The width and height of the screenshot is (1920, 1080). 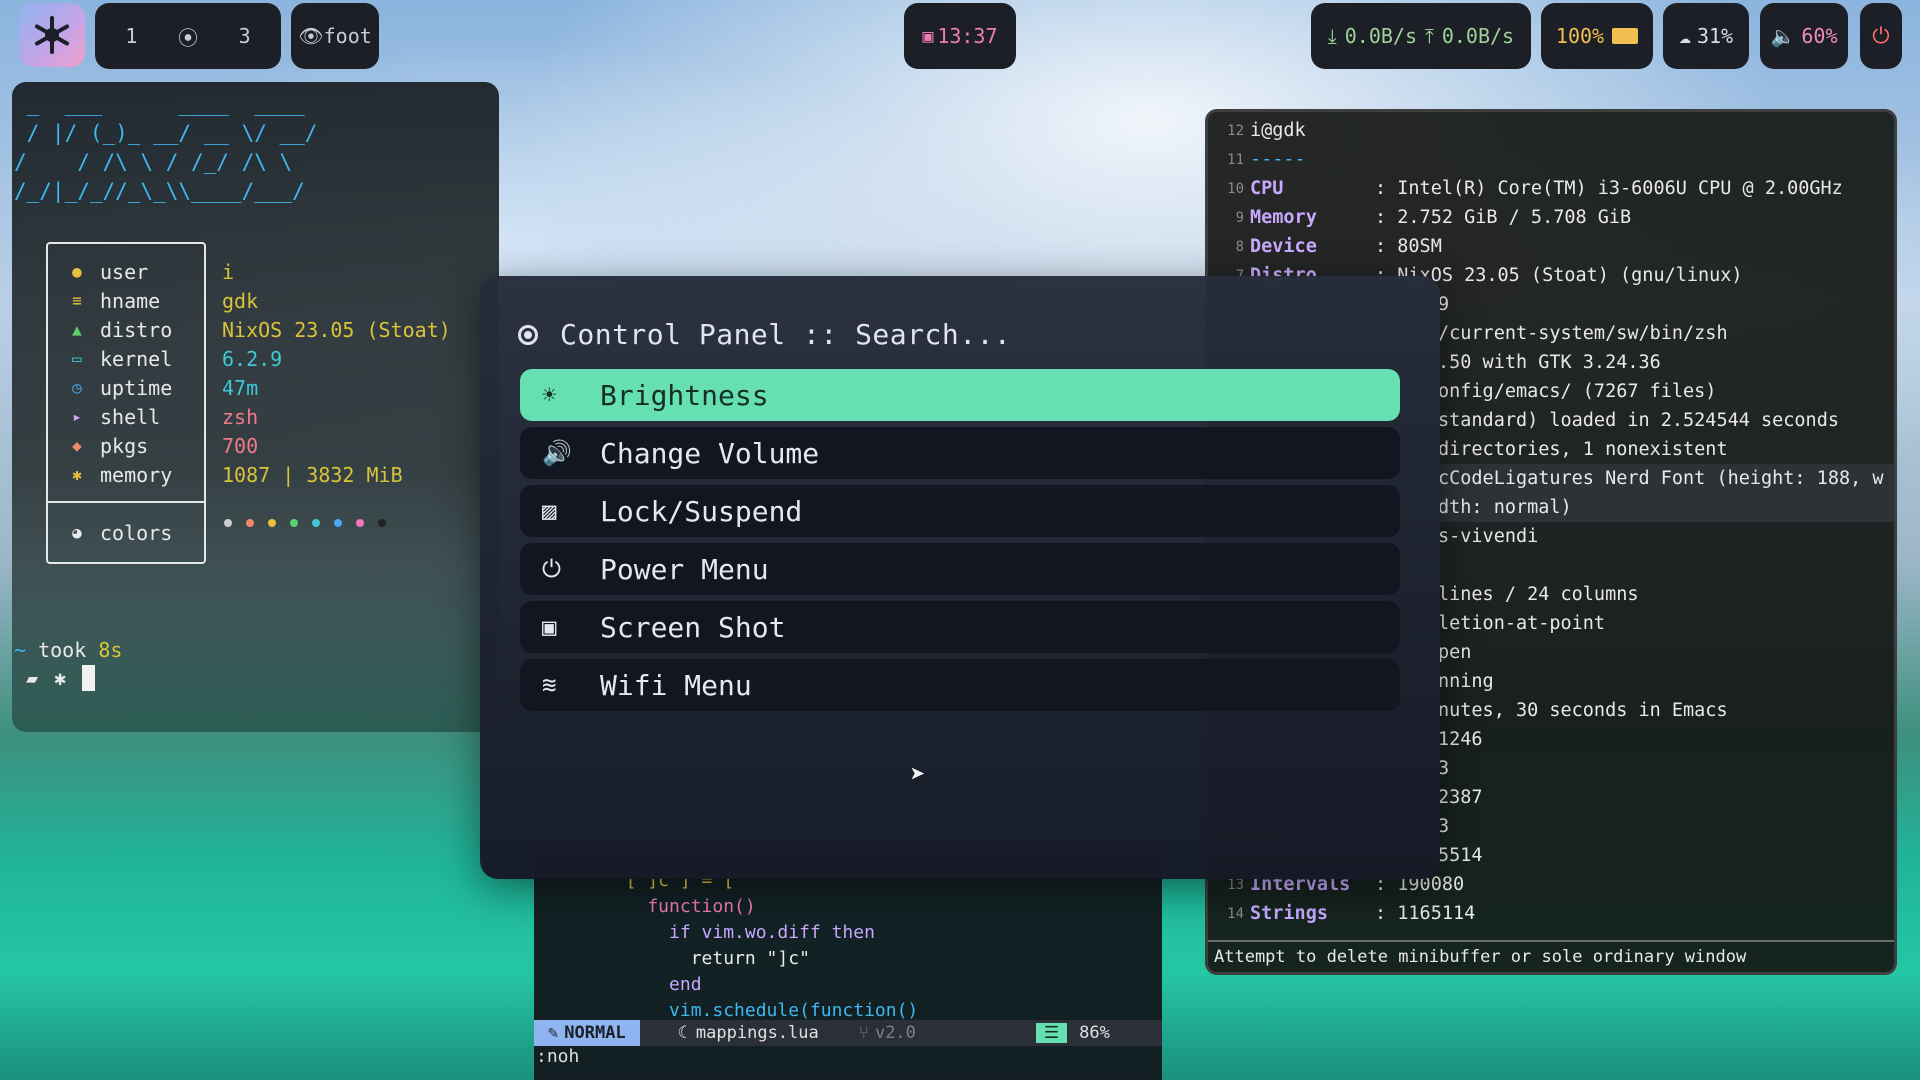 I want to click on fetch-row-memory: ✱ memory, so click(x=117, y=474).